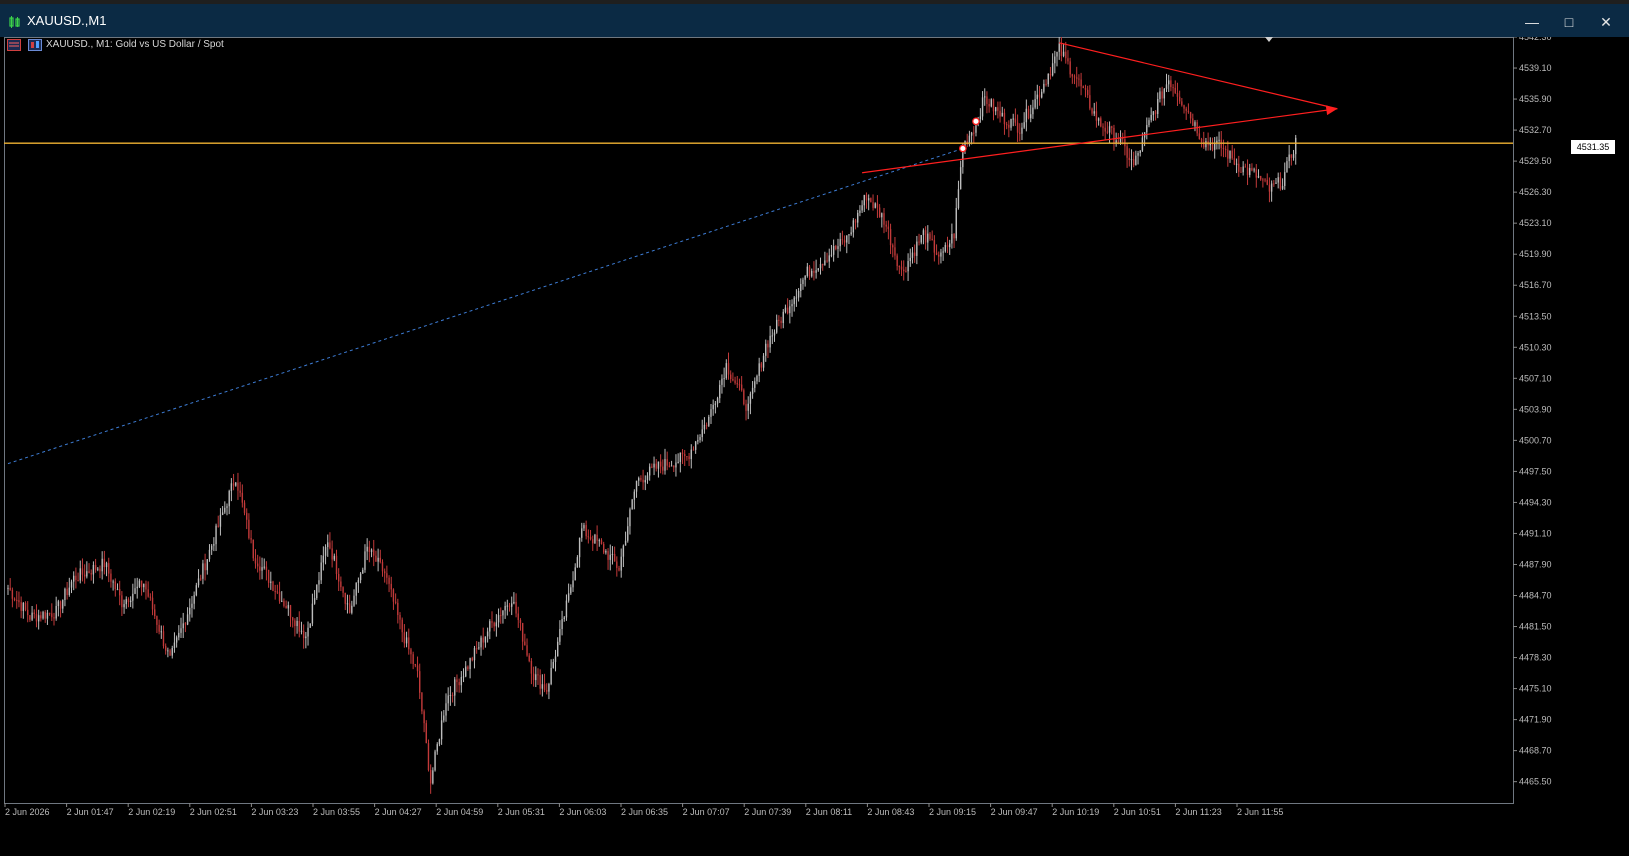 This screenshot has height=856, width=1629. What do you see at coordinates (767, 812) in the screenshot?
I see `time-tick-label: 2 Jun 07:39` at bounding box center [767, 812].